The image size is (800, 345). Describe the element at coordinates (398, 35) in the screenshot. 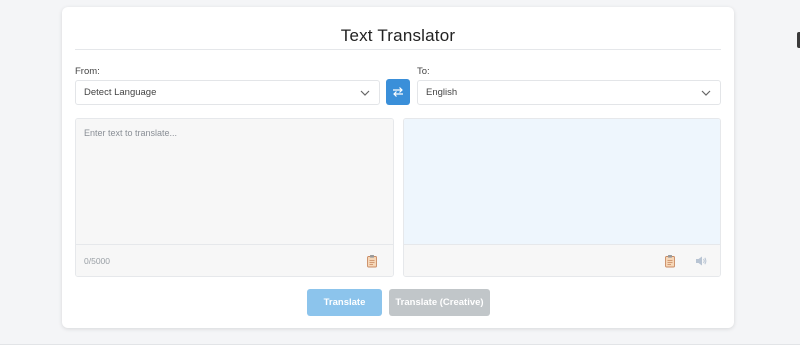

I see `page-title: Text Translator` at that location.